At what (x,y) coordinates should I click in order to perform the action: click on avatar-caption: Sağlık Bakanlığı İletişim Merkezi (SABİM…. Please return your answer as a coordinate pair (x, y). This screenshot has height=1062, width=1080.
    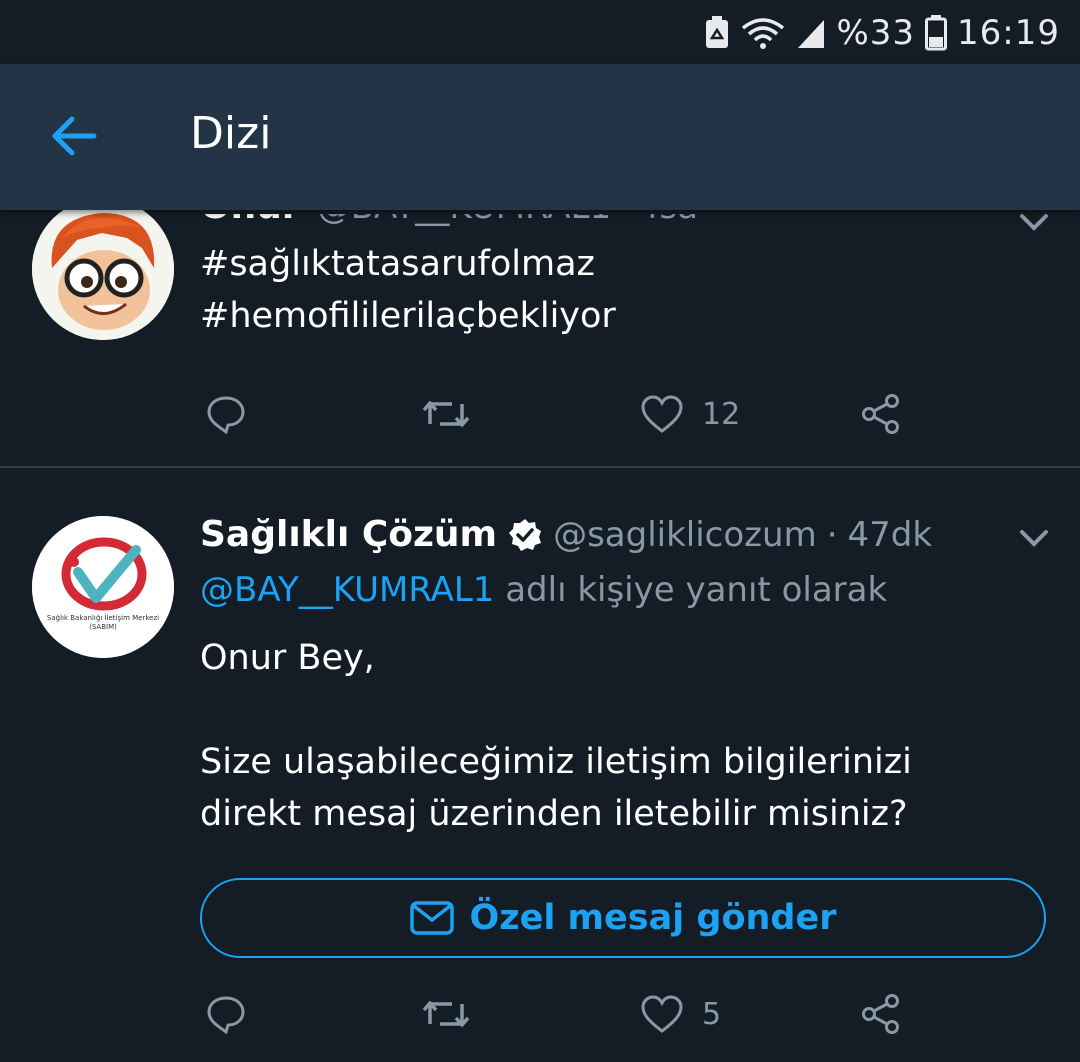
    Looking at the image, I should click on (103, 622).